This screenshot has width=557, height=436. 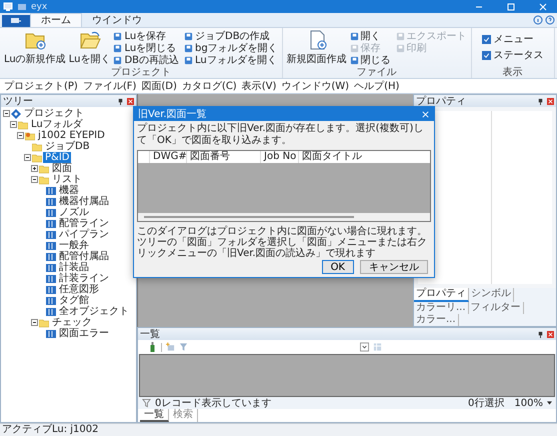 I want to click on dropdown-icon, so click(x=364, y=347).